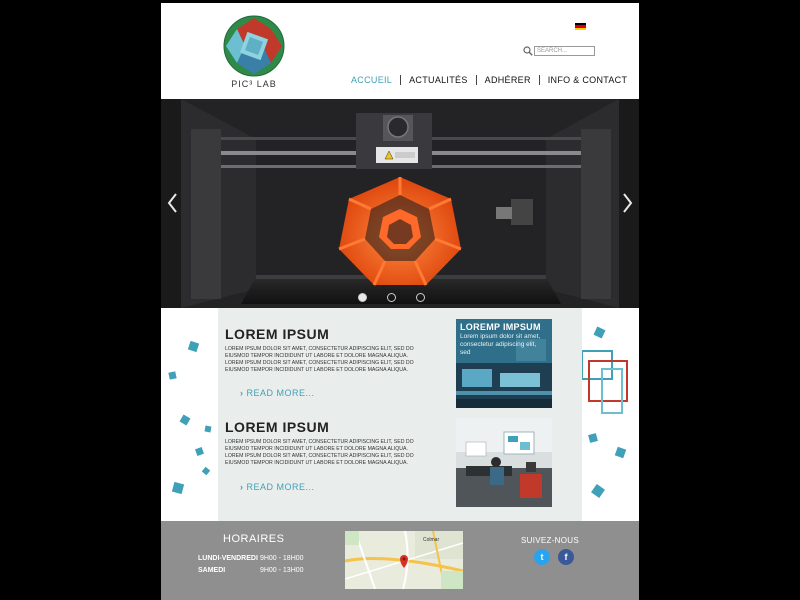 The width and height of the screenshot is (800, 600). I want to click on nav-item-actualites: ACTUALITÉS, so click(438, 80).